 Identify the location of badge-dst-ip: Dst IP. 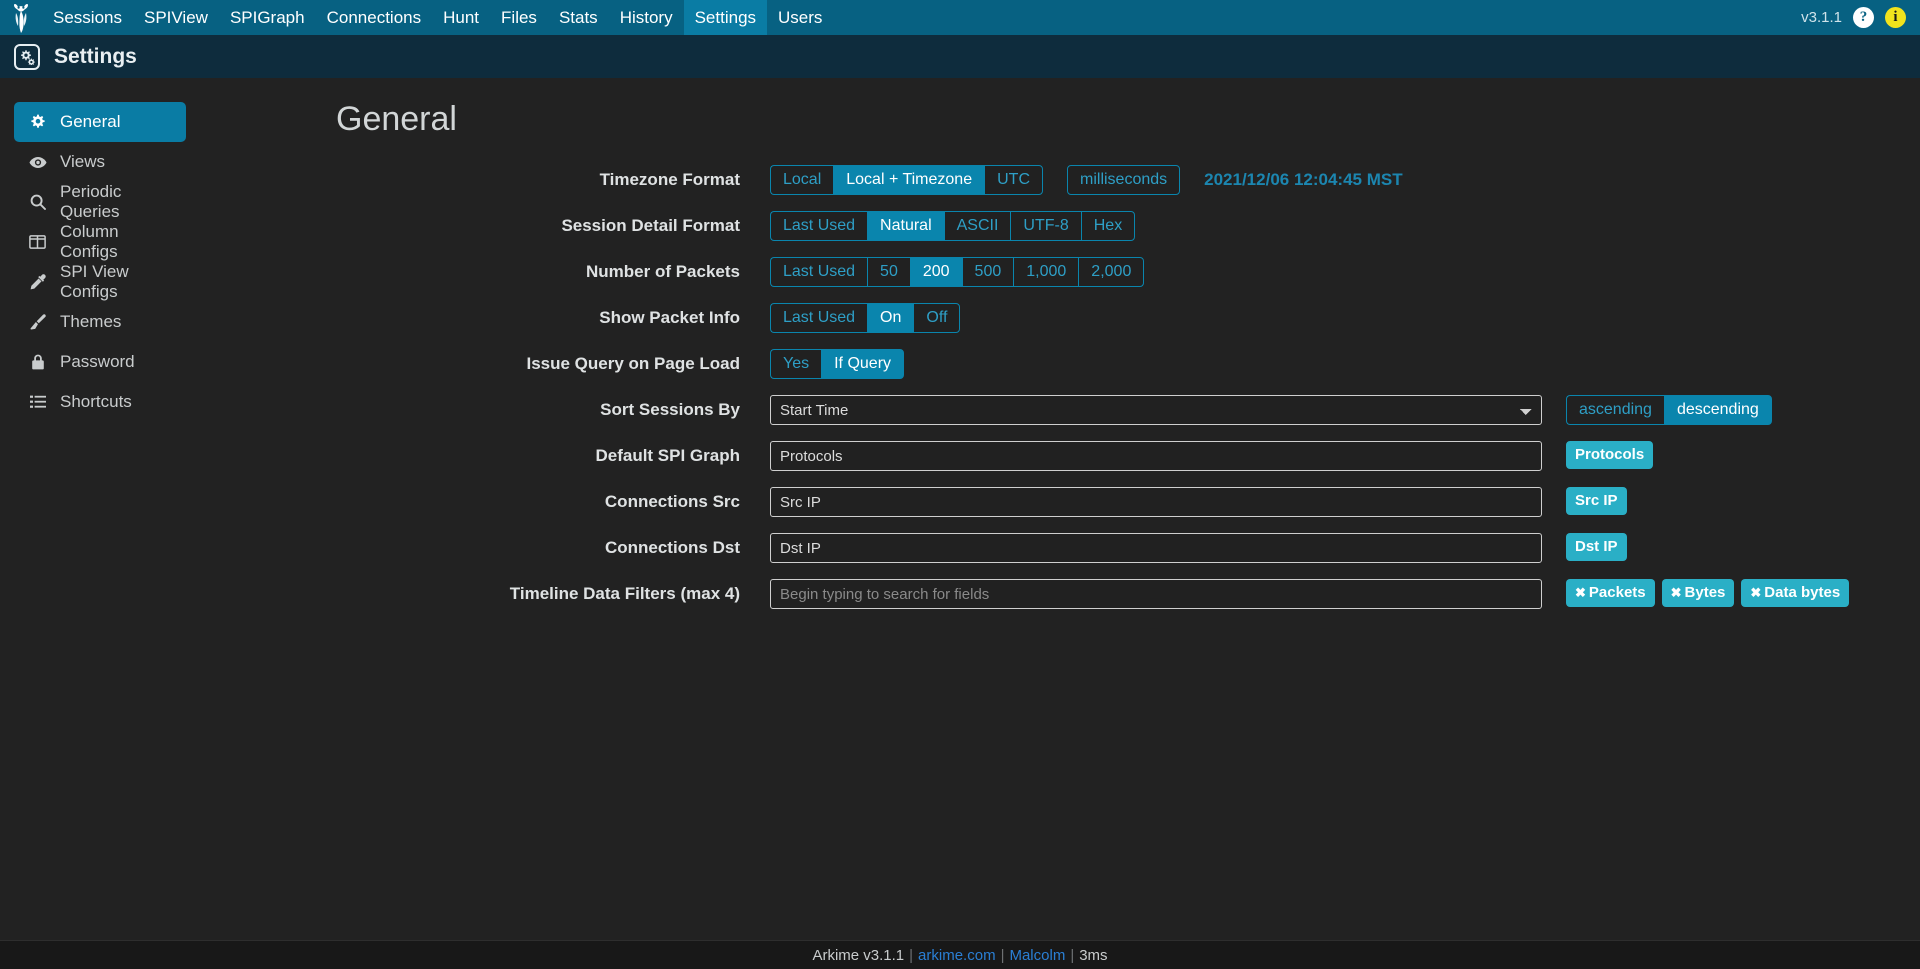
(1596, 547).